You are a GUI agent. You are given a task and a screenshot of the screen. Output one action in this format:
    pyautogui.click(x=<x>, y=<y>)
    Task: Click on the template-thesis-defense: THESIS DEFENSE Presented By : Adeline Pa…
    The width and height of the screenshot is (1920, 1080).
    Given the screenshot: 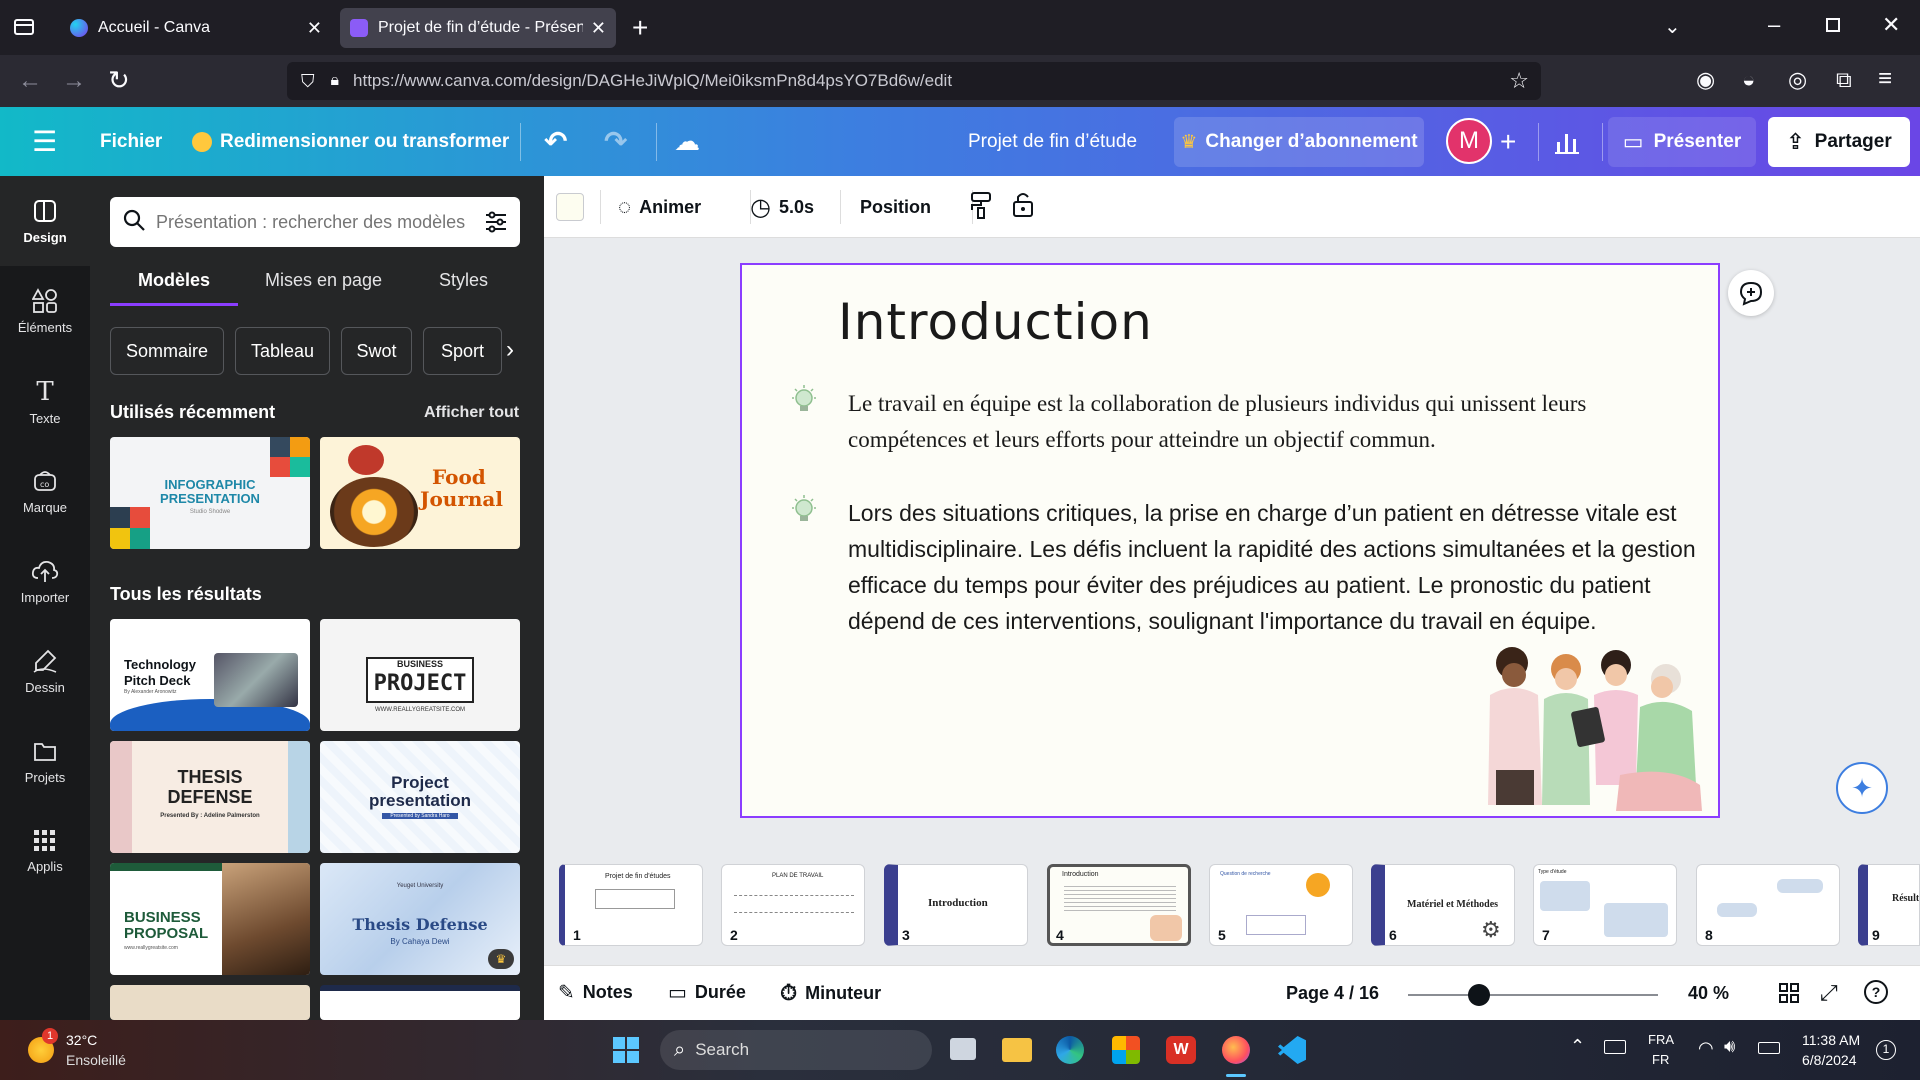 What is the action you would take?
    pyautogui.click(x=210, y=797)
    